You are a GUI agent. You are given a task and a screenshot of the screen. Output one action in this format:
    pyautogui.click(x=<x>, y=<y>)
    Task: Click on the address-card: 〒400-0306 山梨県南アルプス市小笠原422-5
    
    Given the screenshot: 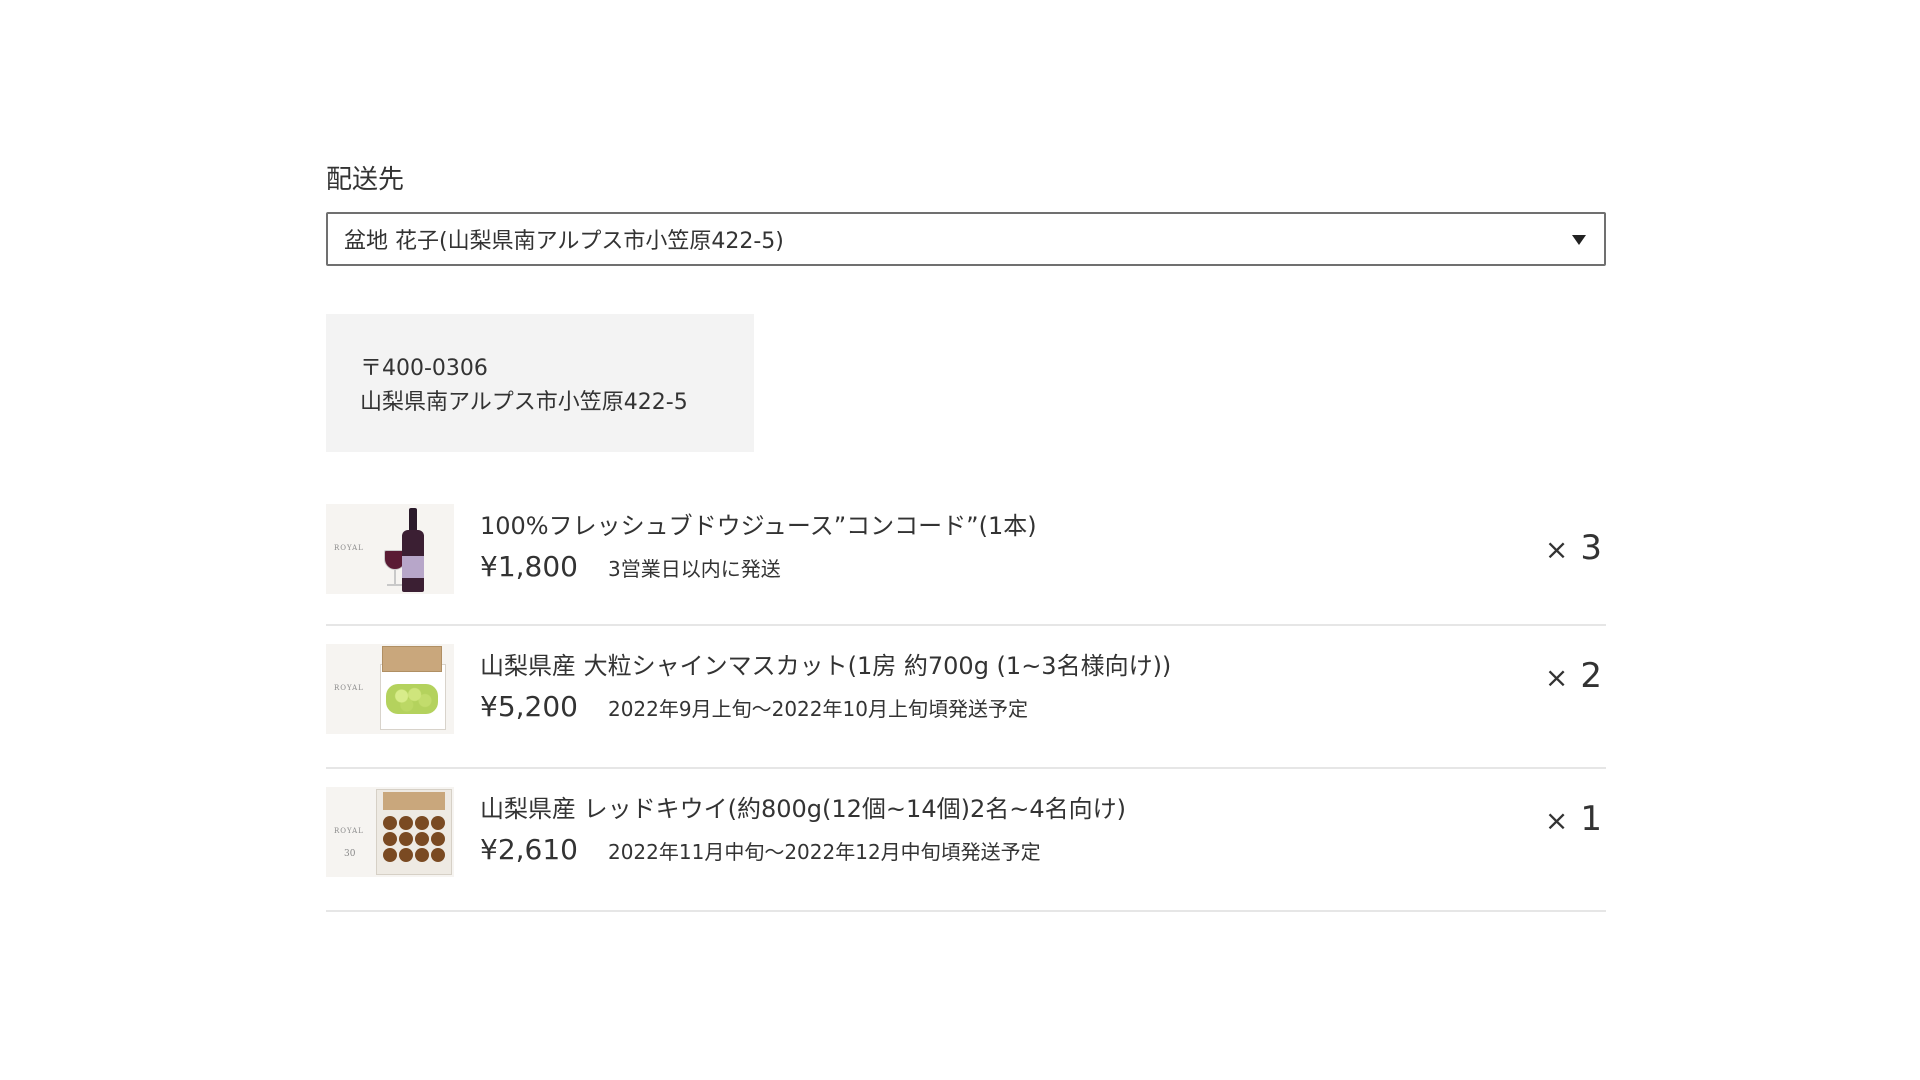 What is the action you would take?
    pyautogui.click(x=540, y=383)
    